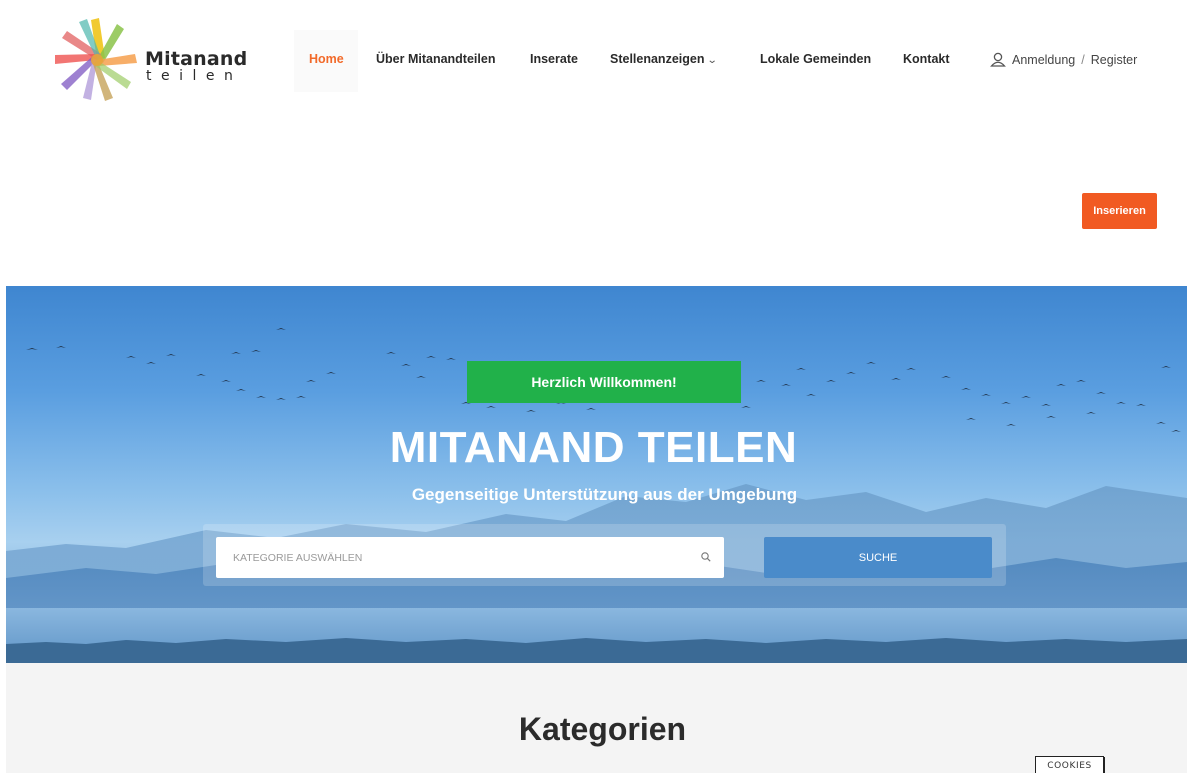  I want to click on cookies-button: COOKIES, so click(1069, 764).